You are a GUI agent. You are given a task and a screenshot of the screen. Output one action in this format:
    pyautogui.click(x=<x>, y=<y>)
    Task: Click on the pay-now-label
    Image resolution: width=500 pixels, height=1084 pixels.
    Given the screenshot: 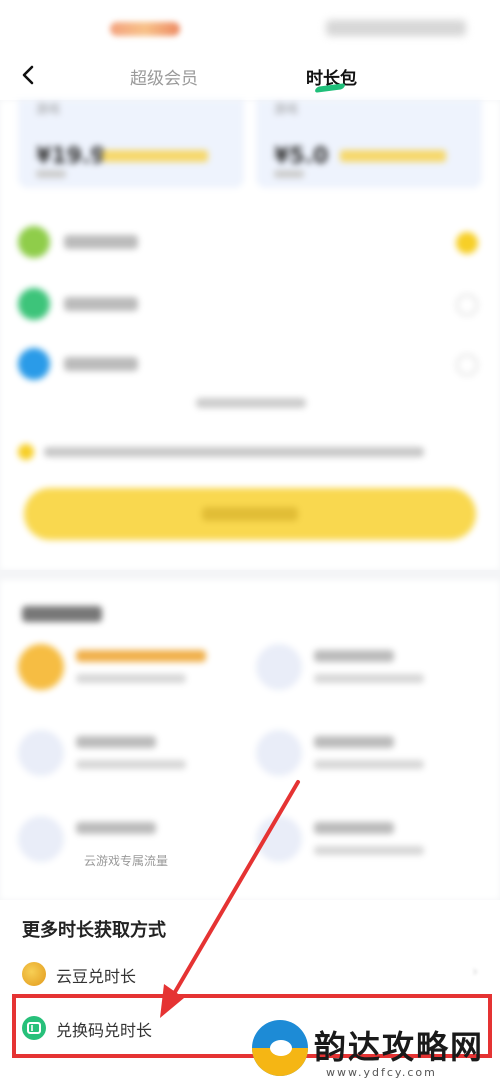 What is the action you would take?
    pyautogui.click(x=250, y=514)
    